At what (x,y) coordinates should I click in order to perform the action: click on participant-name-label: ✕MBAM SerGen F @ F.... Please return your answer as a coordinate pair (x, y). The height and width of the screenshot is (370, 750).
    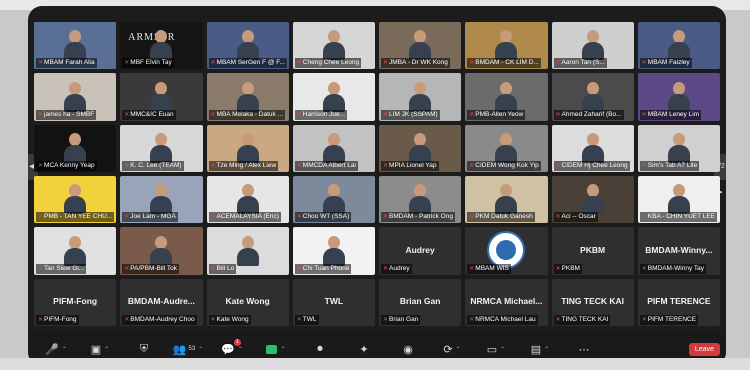
    Looking at the image, I should click on (247, 63).